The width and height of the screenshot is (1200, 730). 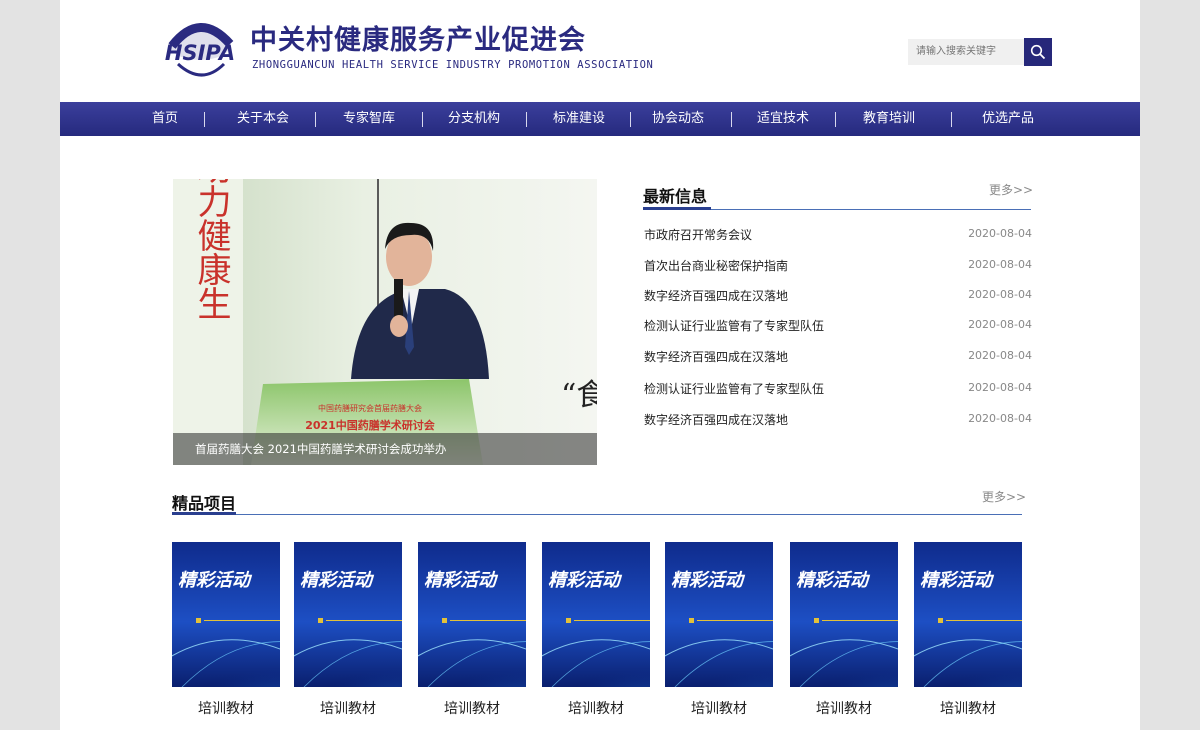 I want to click on wall-text: 助力健康生, so click(x=211, y=249).